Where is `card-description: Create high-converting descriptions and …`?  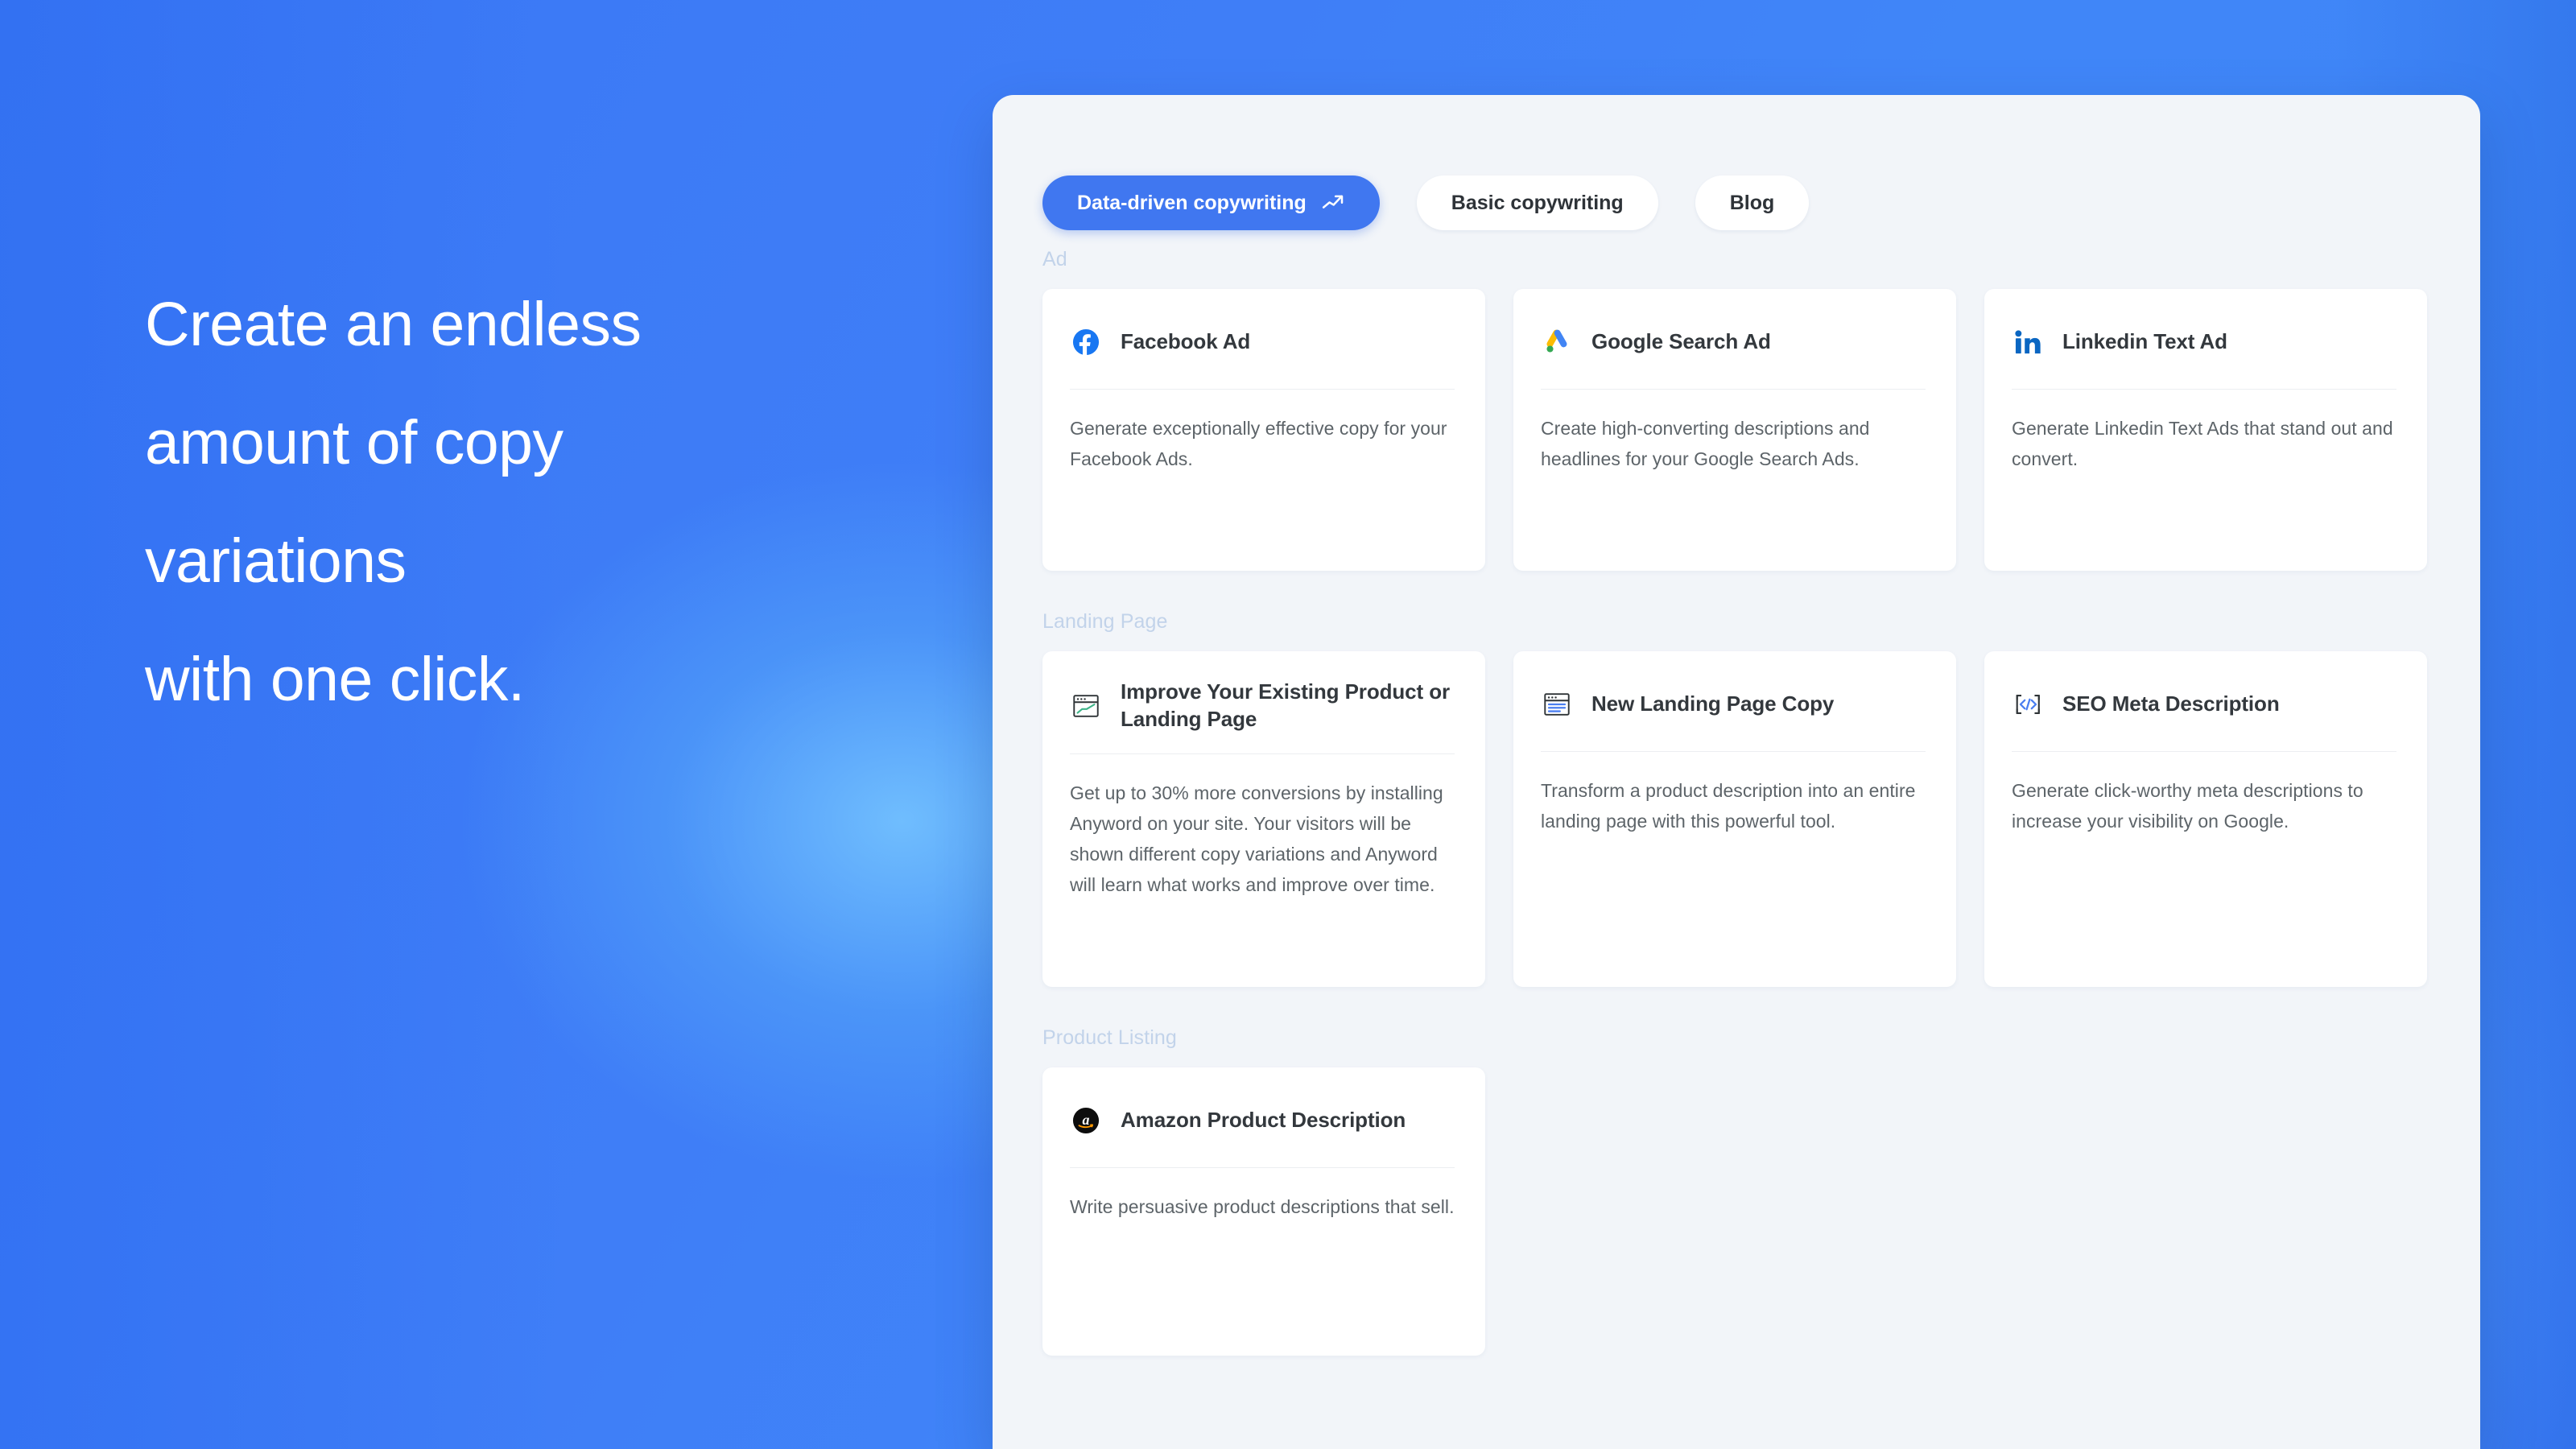
card-description: Create high-converting descriptions and … is located at coordinates (1705, 443).